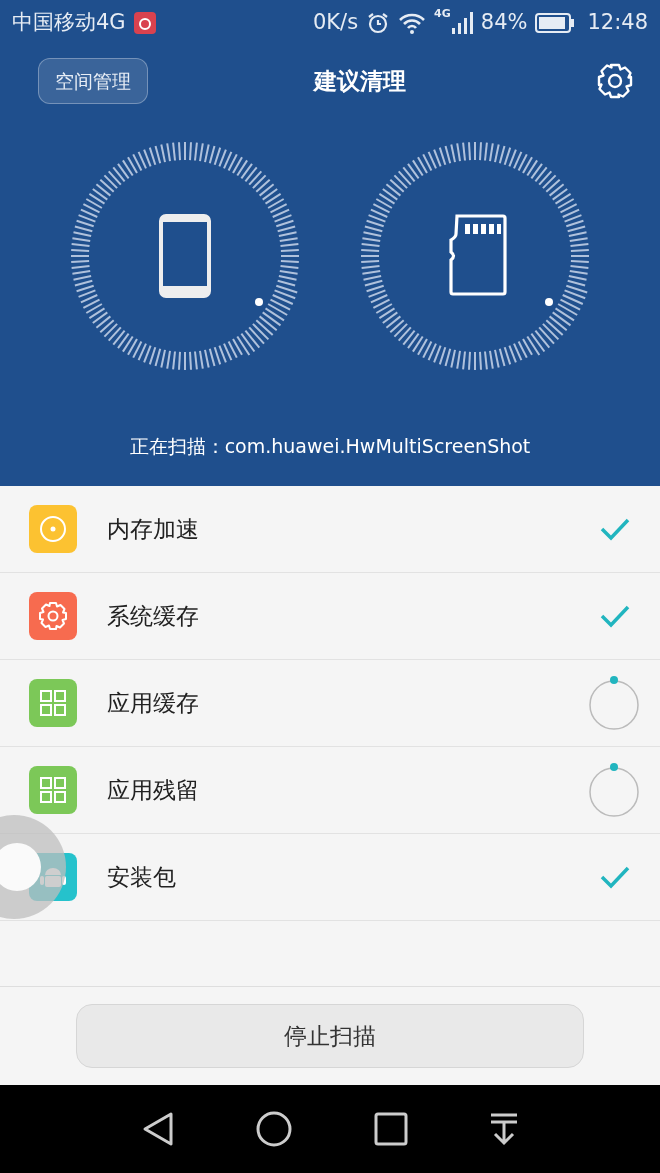 The height and width of the screenshot is (1173, 660). I want to click on category-label: 应用残留, so click(153, 790).